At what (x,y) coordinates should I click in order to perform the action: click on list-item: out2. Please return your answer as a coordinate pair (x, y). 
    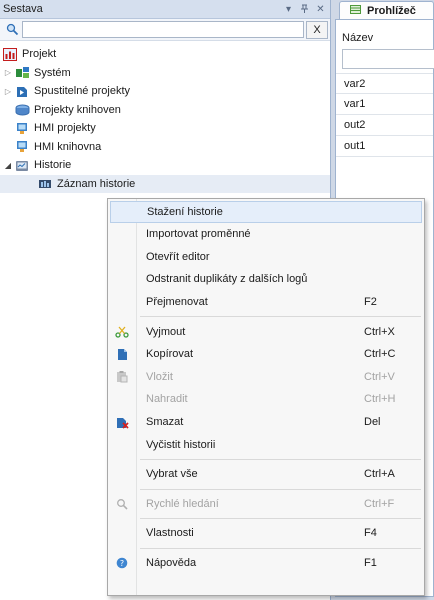
    Looking at the image, I should click on (384, 125).